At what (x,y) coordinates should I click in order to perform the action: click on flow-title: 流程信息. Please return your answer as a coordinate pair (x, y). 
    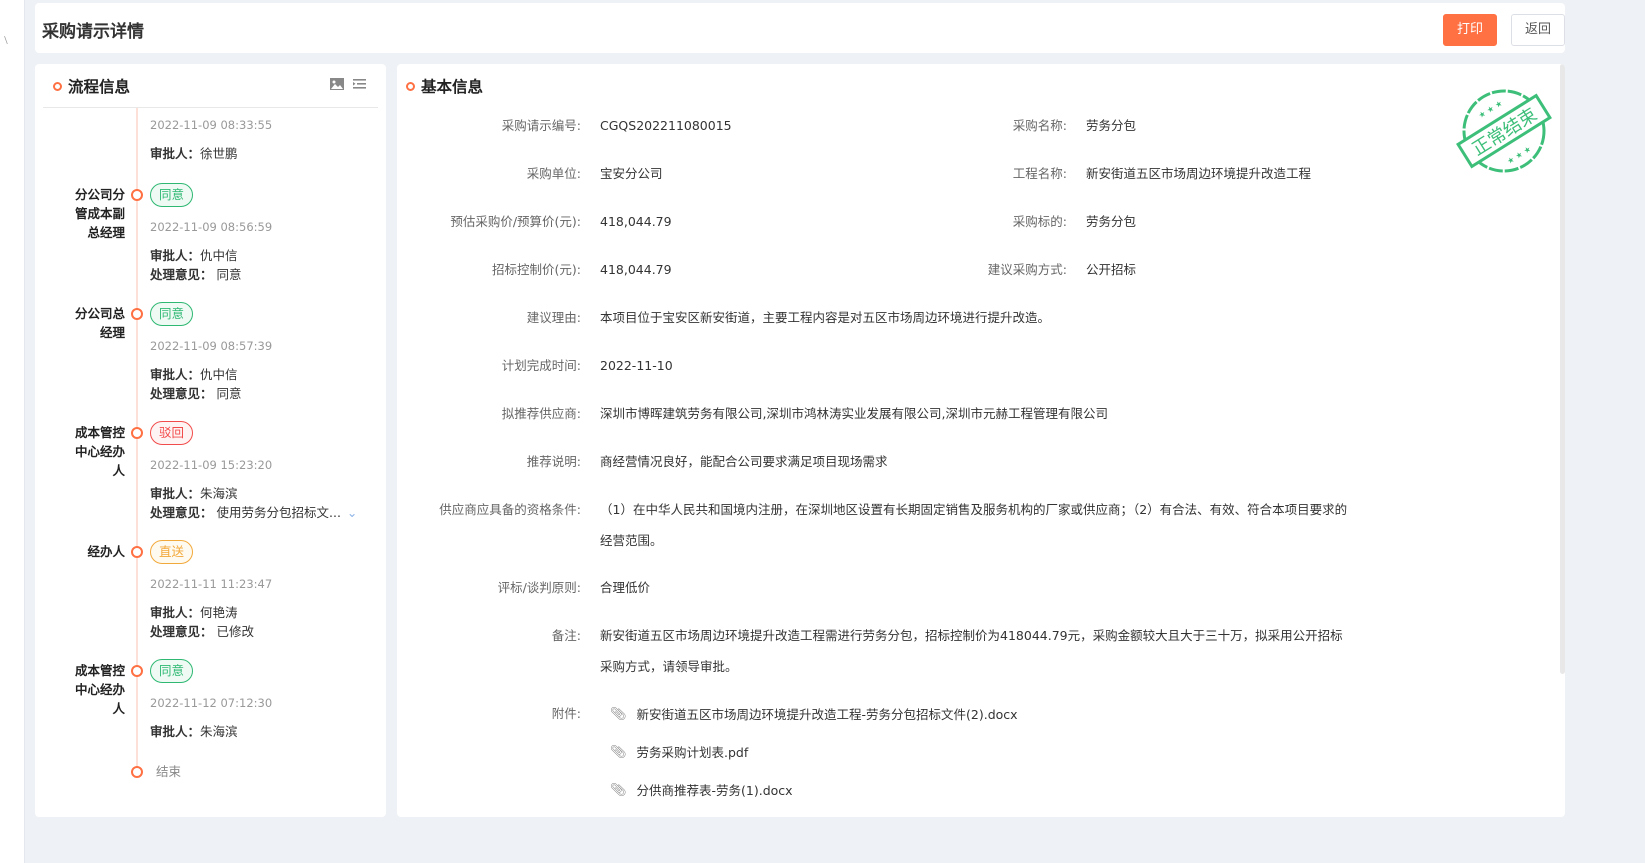
    Looking at the image, I should click on (91, 86).